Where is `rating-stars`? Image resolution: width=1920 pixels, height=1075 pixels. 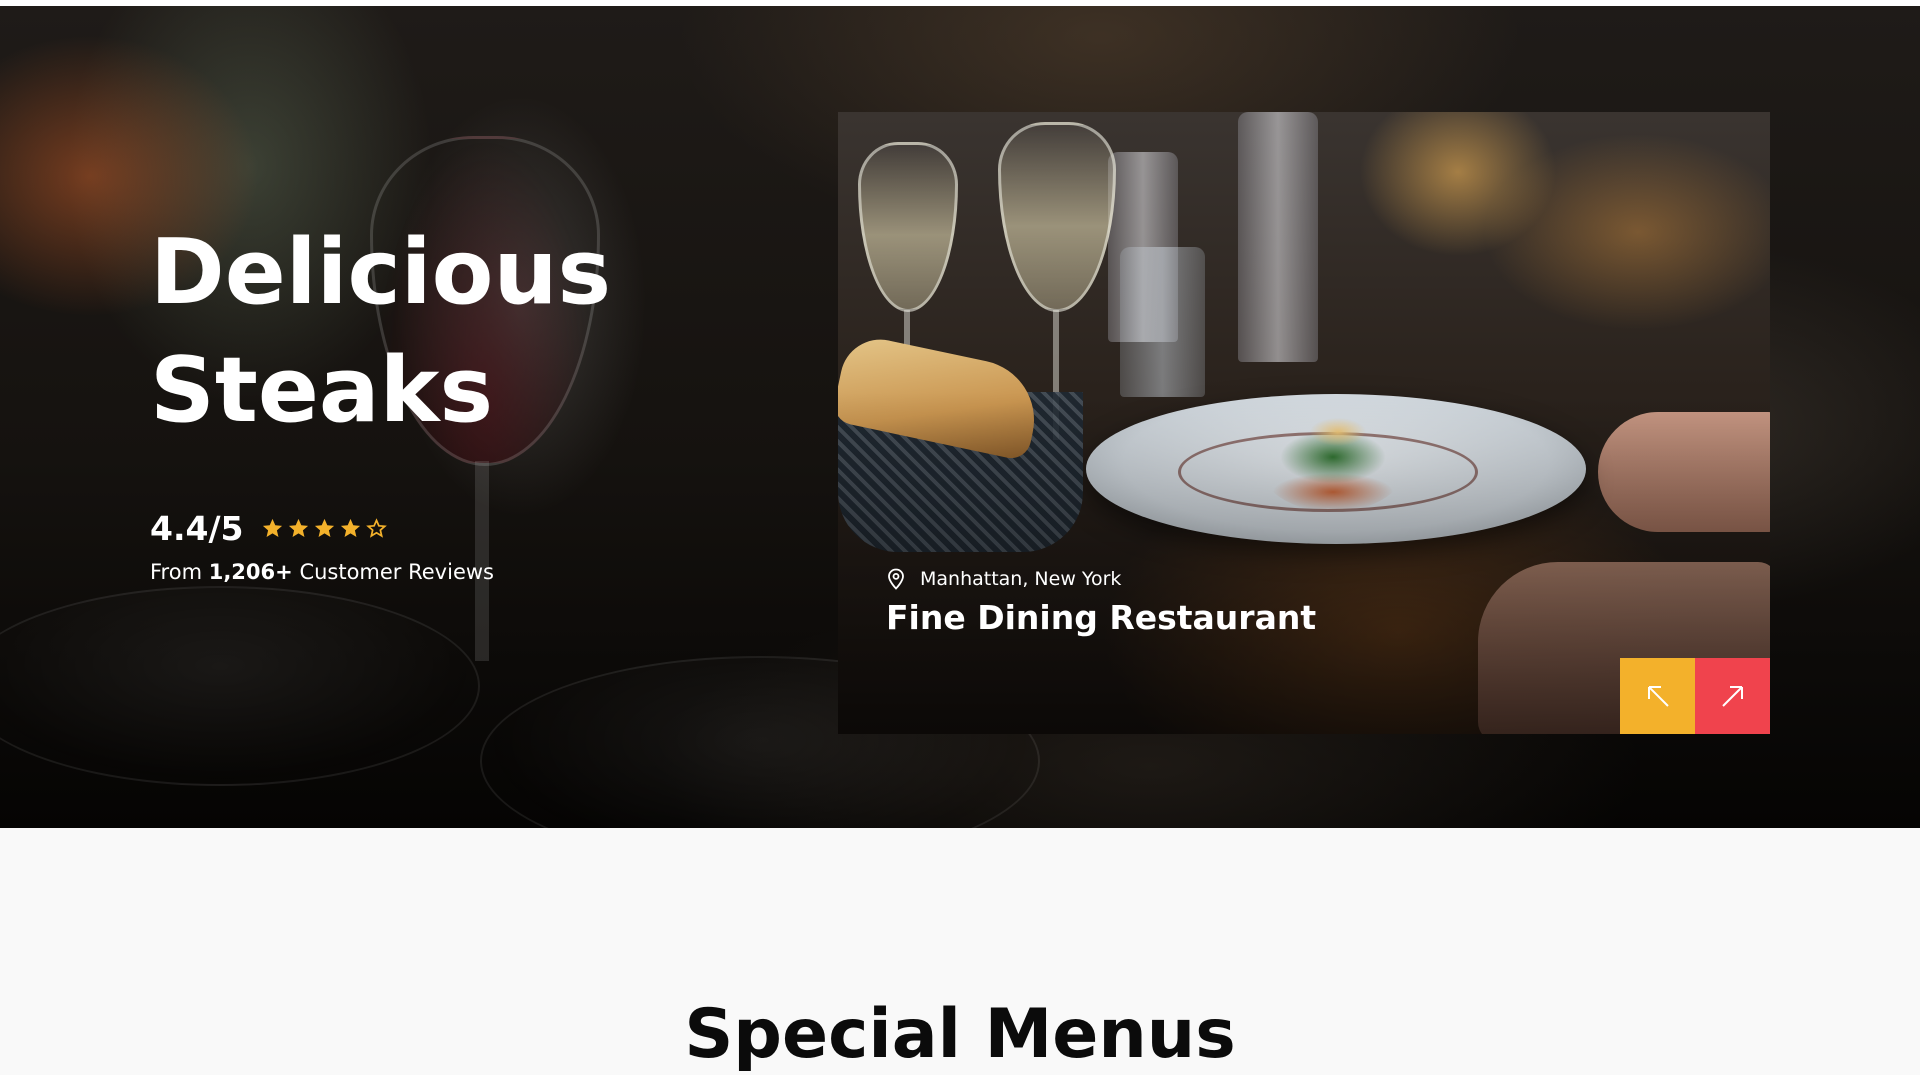
rating-stars is located at coordinates (324, 528).